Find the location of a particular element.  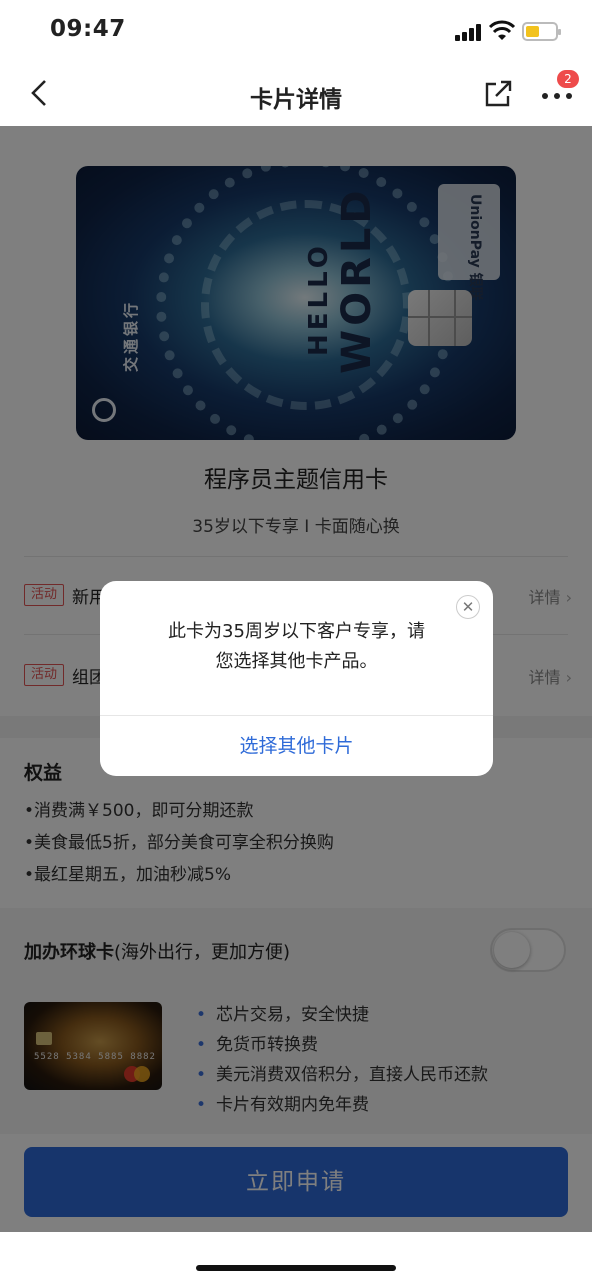

dialog-message: 此卡为35周岁以下客户专享，请 您选择其他卡产品。 is located at coordinates (296, 646).